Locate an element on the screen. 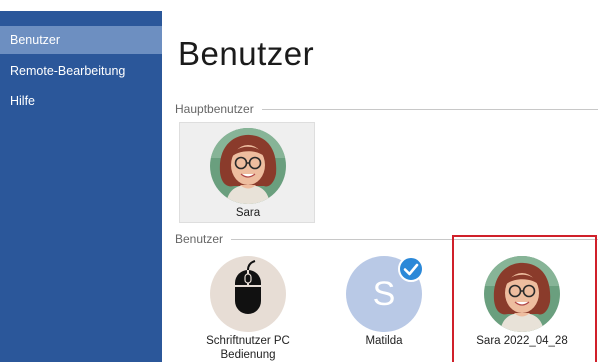  main-user-card: Sara is located at coordinates (247, 172).